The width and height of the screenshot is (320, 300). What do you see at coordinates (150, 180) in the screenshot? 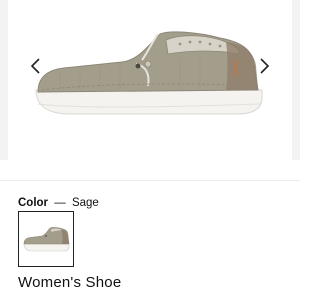
I see `section-divider` at bounding box center [150, 180].